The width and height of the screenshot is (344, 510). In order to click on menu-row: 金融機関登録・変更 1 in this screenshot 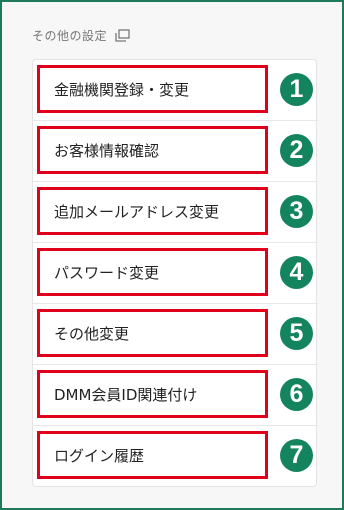, I will do `click(175, 90)`.